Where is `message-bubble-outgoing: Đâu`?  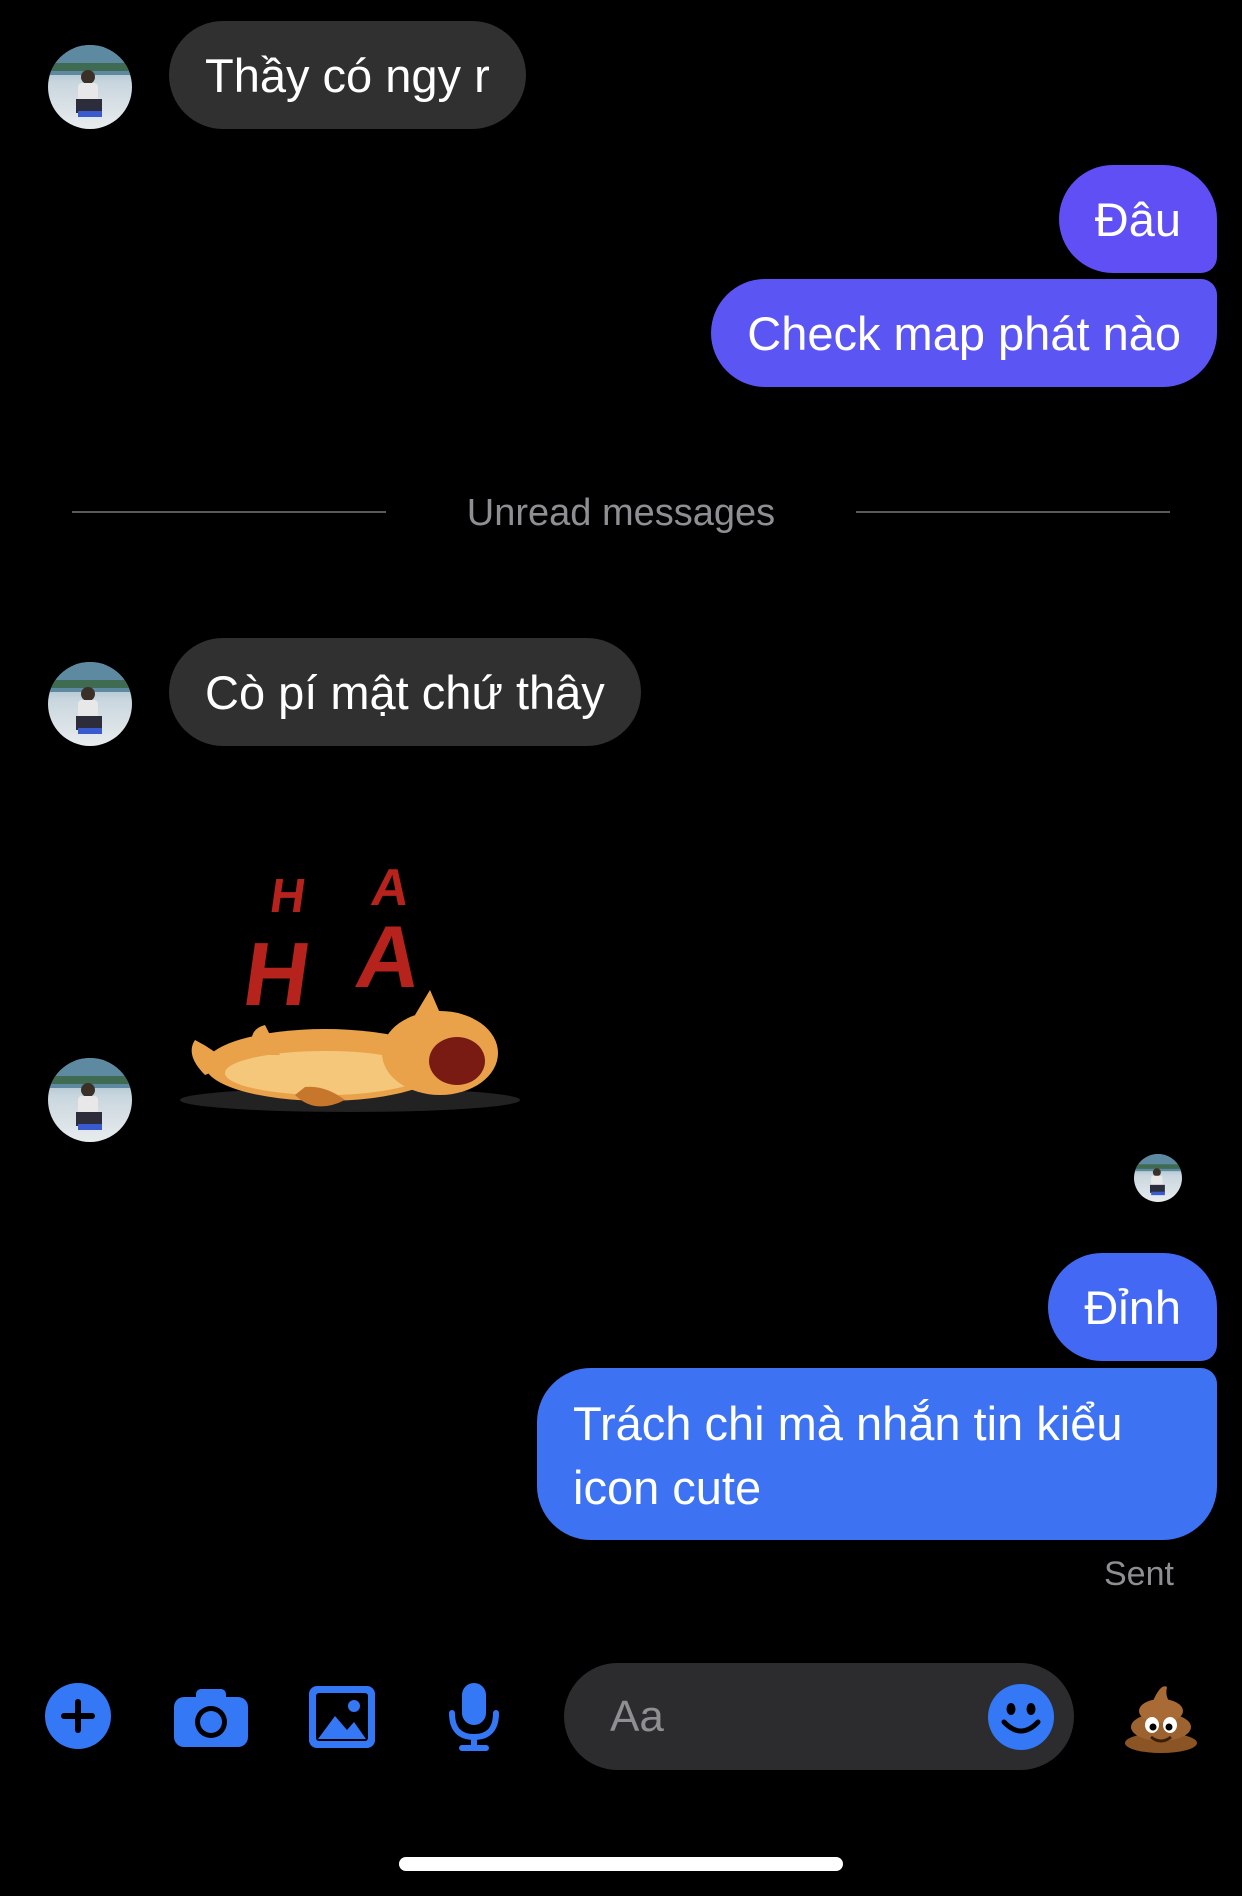
message-bubble-outgoing: Đâu is located at coordinates (1137, 219).